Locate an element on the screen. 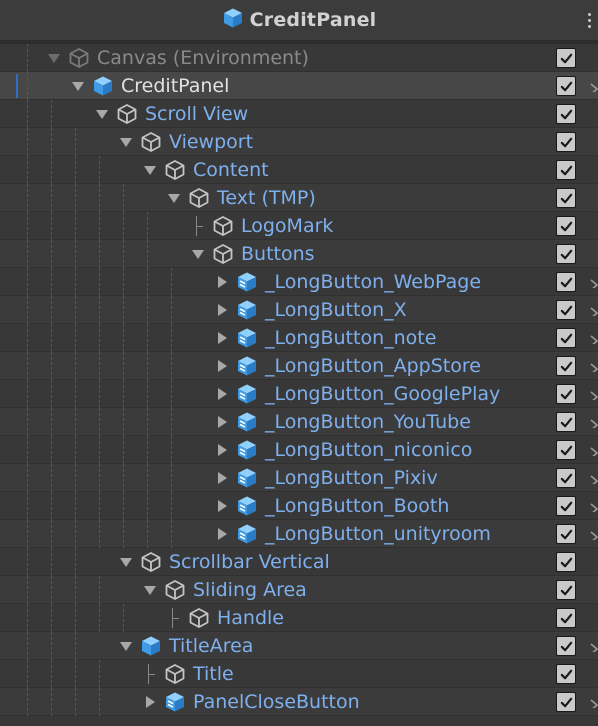  hierarchy-item-label: Canvas (Environment) is located at coordinates (203, 58).